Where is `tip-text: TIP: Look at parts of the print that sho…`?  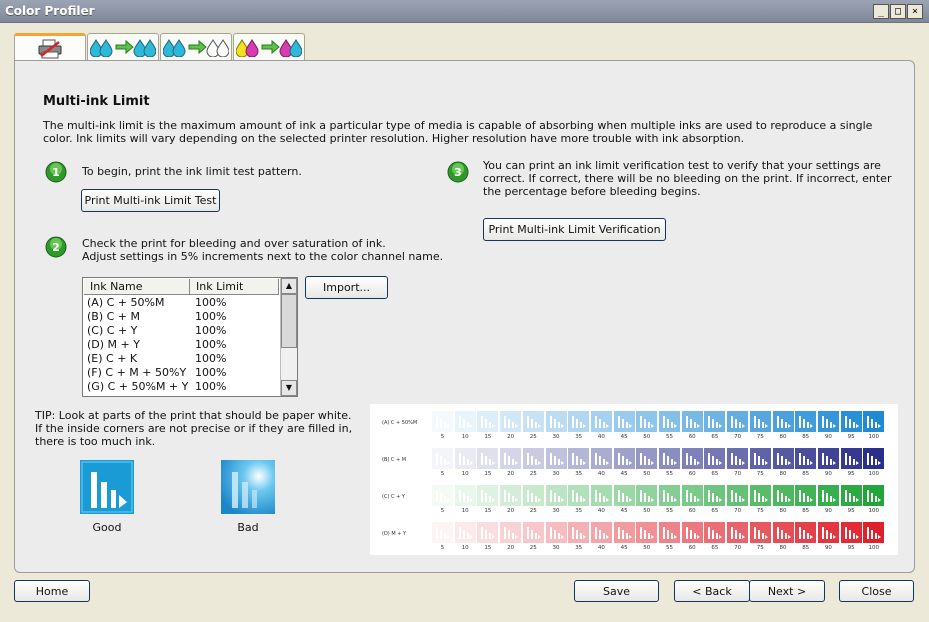 tip-text: TIP: Look at parts of the print that sho… is located at coordinates (194, 428).